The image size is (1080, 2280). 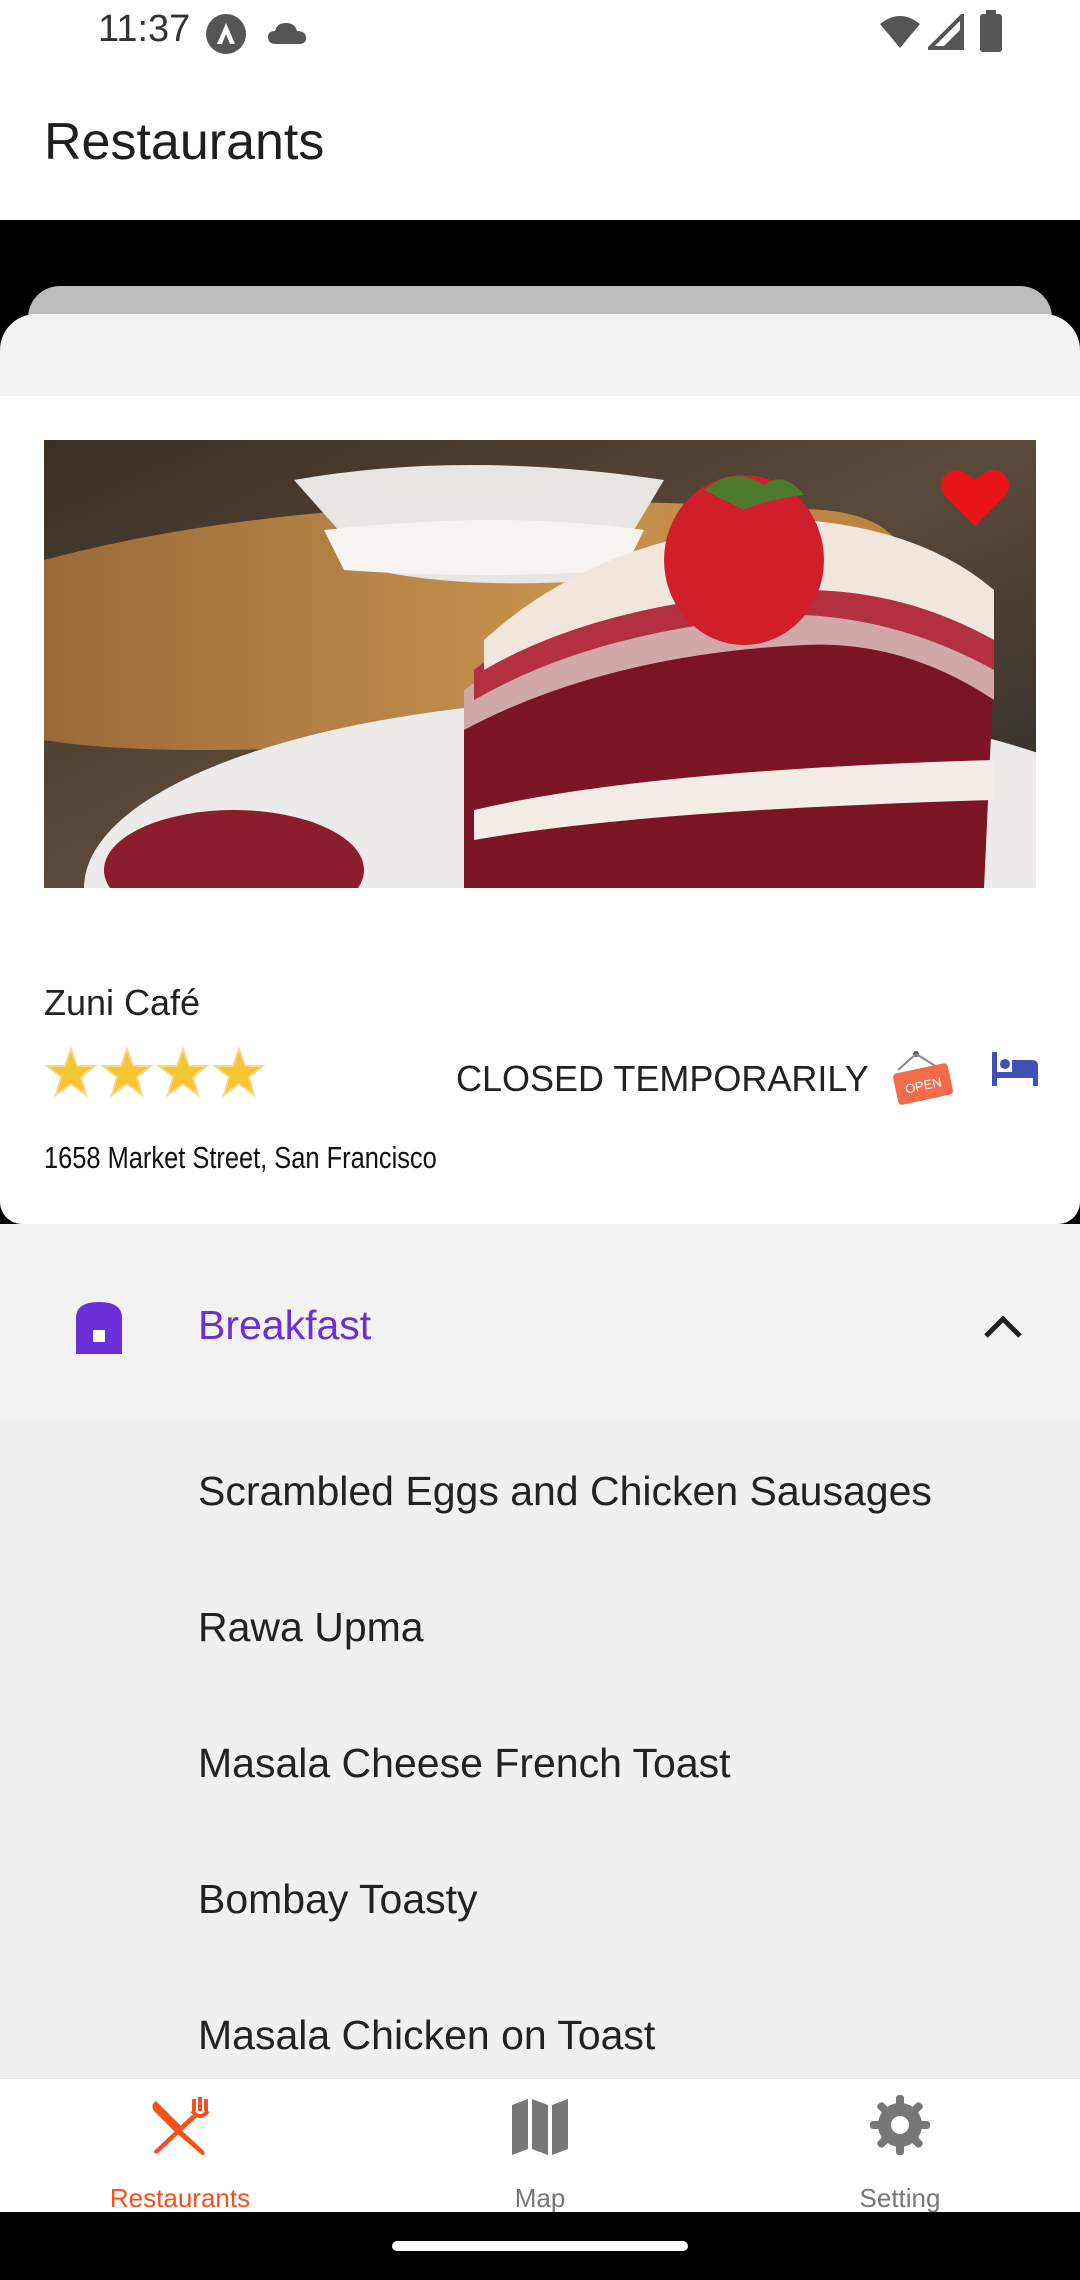 What do you see at coordinates (900, 2125) in the screenshot?
I see `gear-icon` at bounding box center [900, 2125].